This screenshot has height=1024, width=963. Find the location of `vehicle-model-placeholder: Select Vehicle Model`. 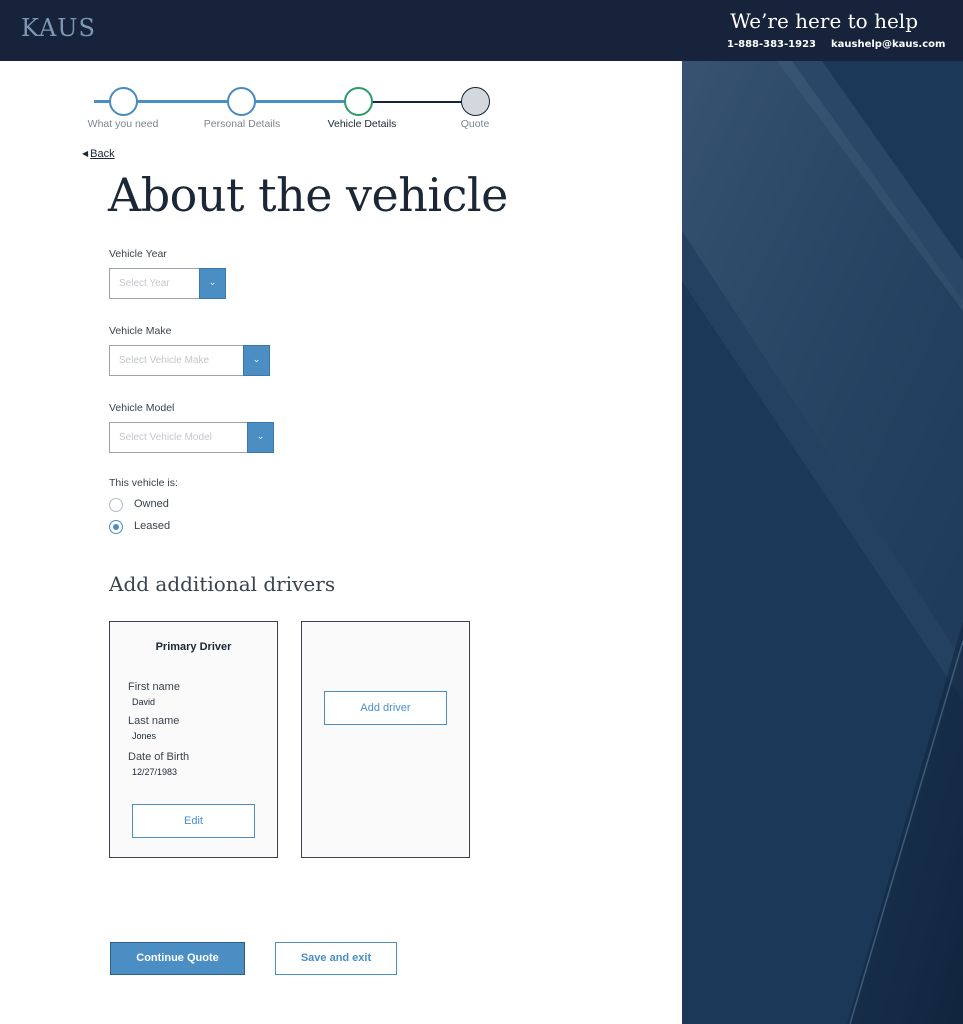

vehicle-model-placeholder: Select Vehicle Model is located at coordinates (165, 437).